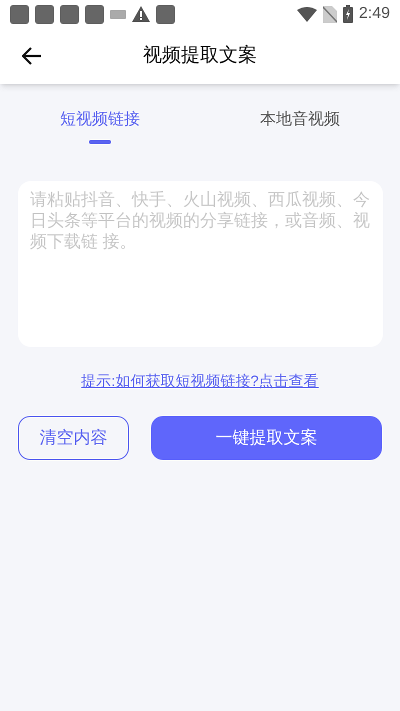 Image resolution: width=400 pixels, height=711 pixels. What do you see at coordinates (118, 14) in the screenshot?
I see `keyboard-icon` at bounding box center [118, 14].